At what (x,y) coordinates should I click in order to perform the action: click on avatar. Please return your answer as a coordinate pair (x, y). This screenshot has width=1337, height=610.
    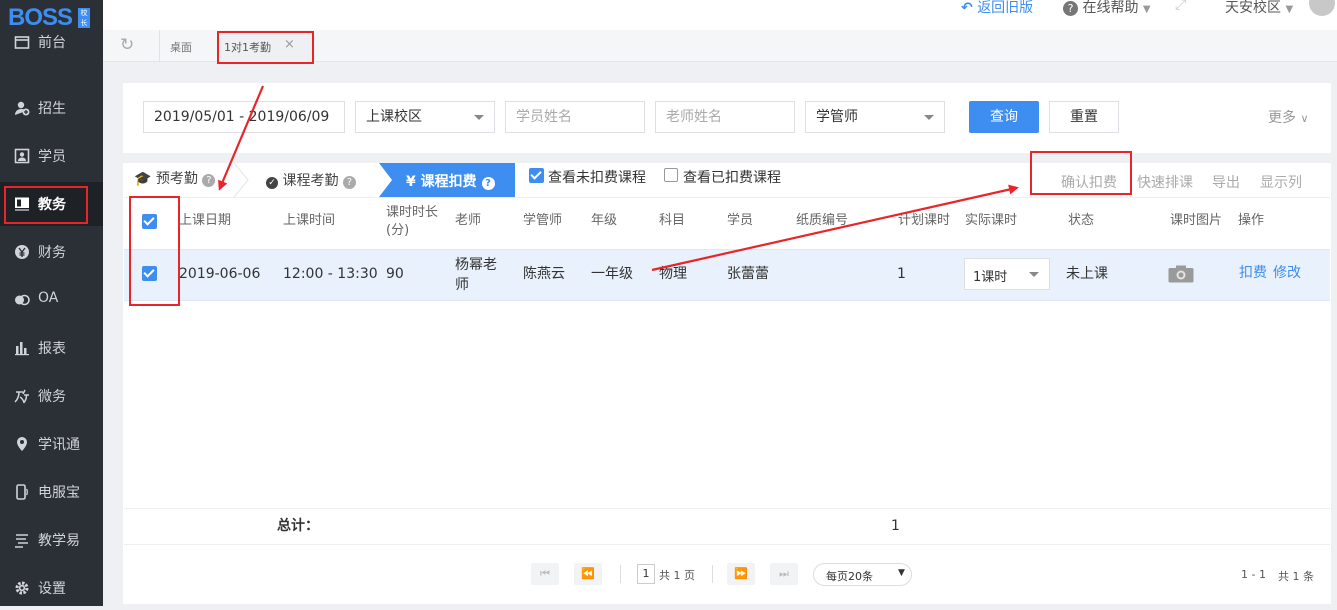
    Looking at the image, I should click on (1322, 8).